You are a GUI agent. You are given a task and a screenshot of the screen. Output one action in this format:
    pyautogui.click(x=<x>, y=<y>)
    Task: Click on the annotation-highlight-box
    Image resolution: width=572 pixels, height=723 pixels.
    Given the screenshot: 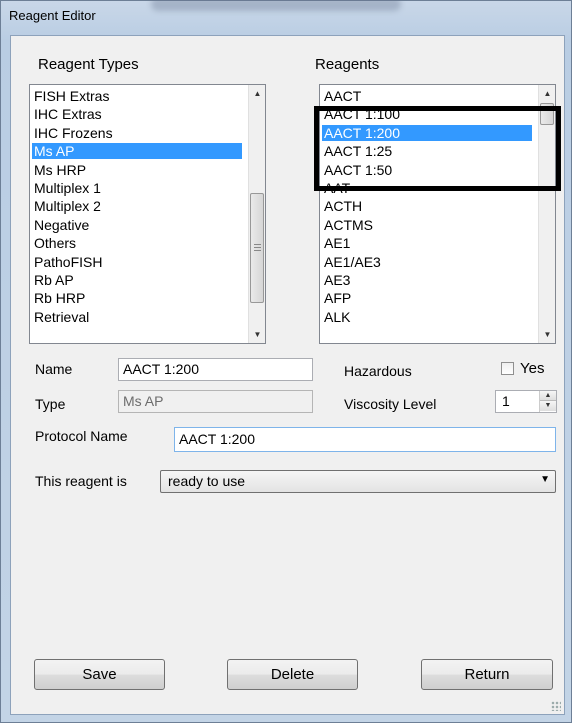 What is the action you would take?
    pyautogui.click(x=437, y=148)
    